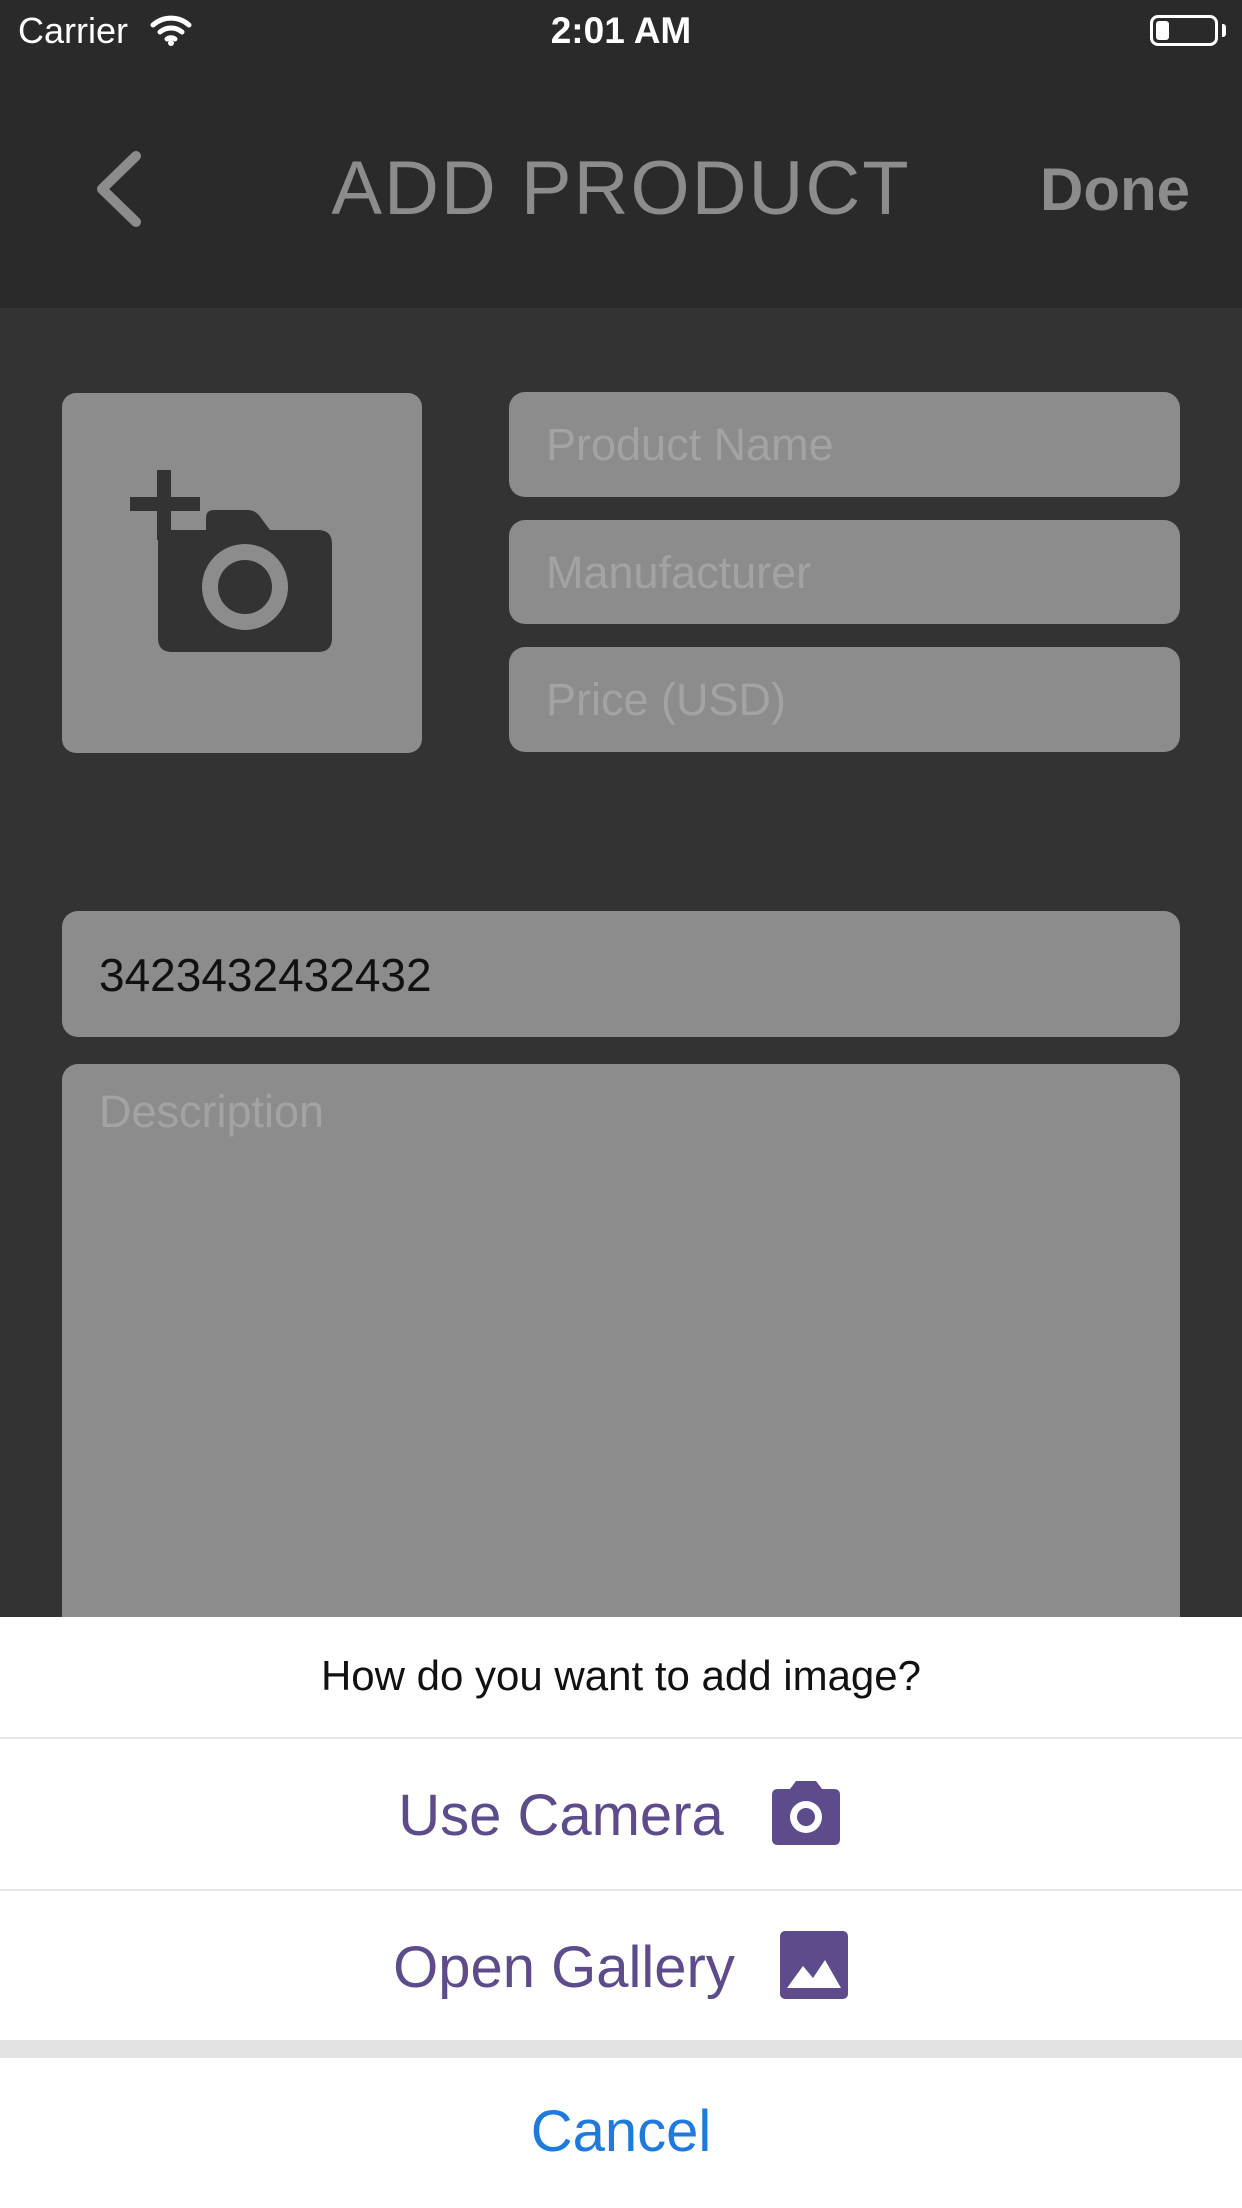 This screenshot has height=2208, width=1242. I want to click on use-camera-button: Use Camera, so click(621, 1815).